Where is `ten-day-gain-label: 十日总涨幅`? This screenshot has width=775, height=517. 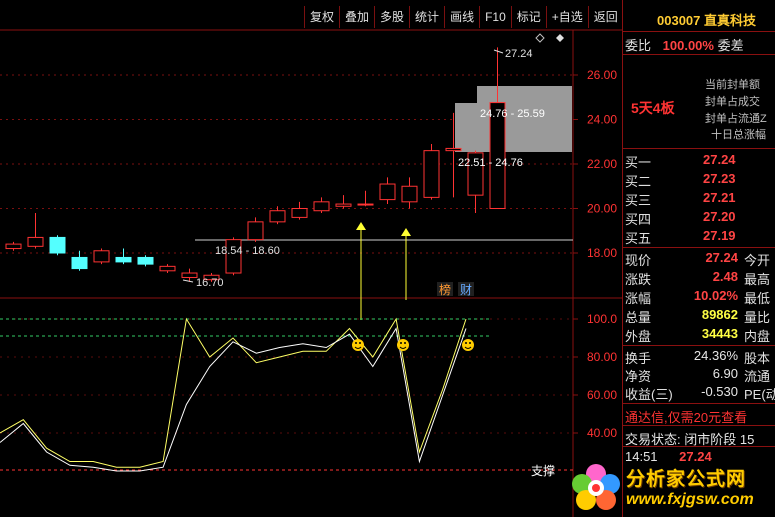
ten-day-gain-label: 十日总涨幅 is located at coordinates (738, 135).